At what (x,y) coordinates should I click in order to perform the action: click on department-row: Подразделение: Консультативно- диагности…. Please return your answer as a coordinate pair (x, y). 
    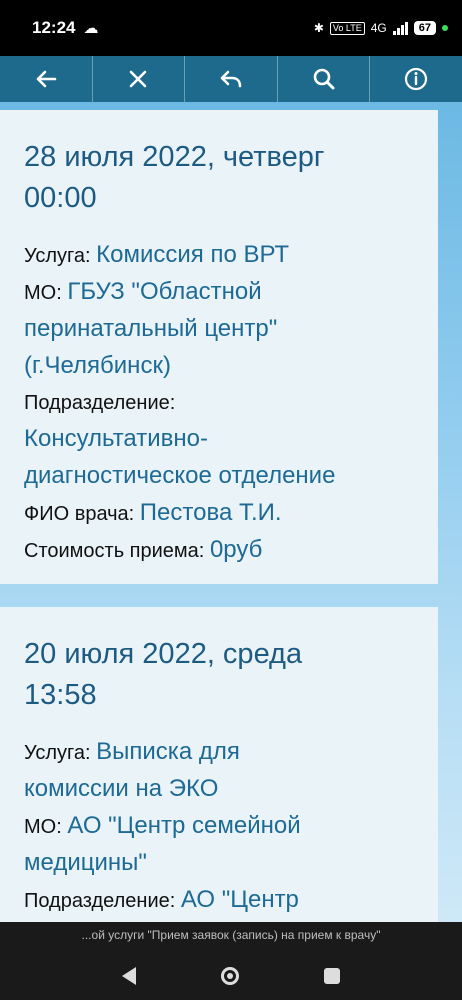
    Looking at the image, I should click on (219, 440).